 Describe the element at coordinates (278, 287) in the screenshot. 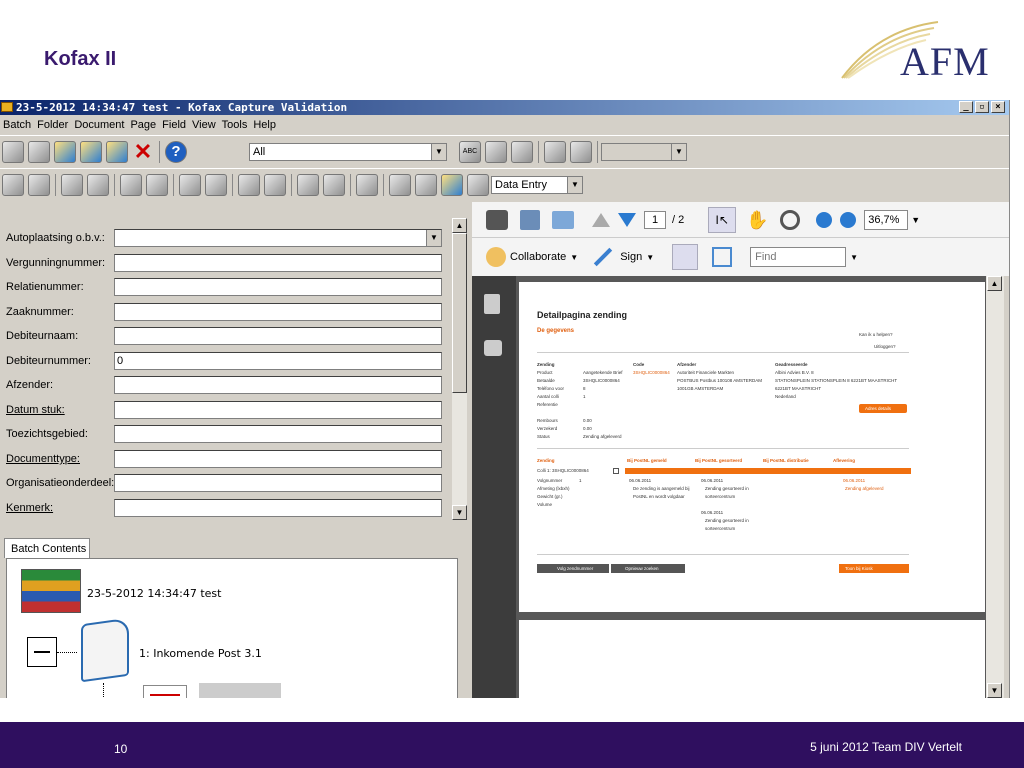

I see `relatienummer-input` at that location.